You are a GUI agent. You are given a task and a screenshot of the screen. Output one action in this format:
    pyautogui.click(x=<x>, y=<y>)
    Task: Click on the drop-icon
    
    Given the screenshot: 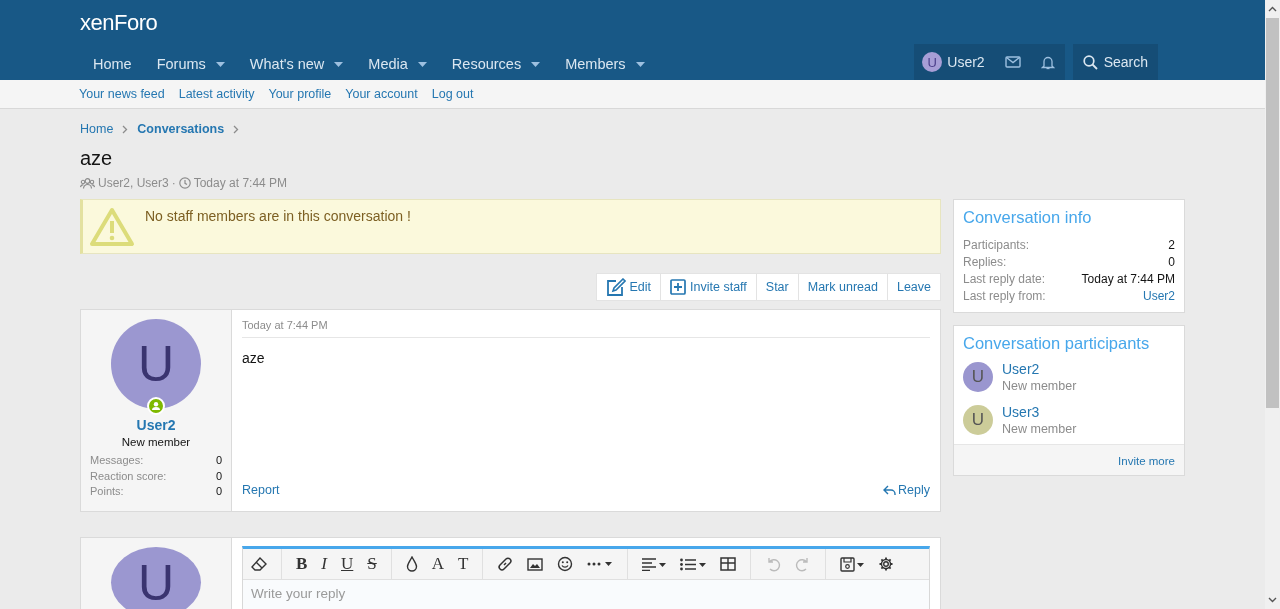 What is the action you would take?
    pyautogui.click(x=411, y=564)
    